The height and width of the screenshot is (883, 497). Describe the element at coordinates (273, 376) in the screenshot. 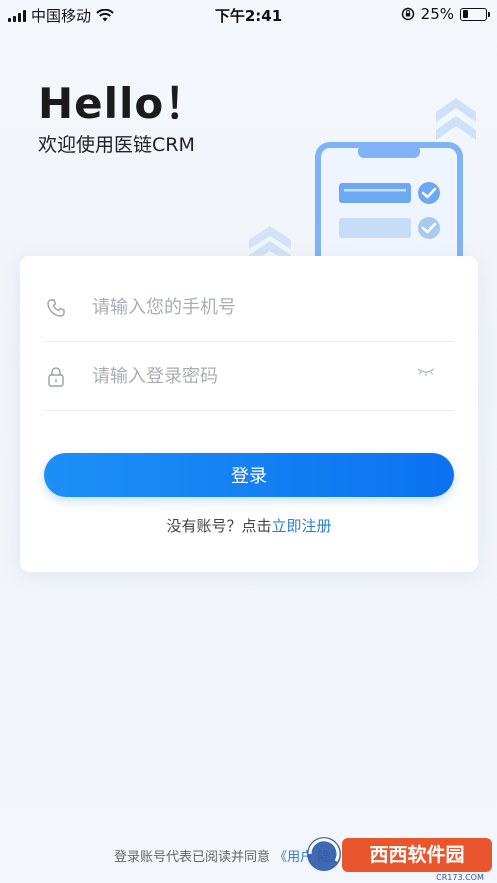

I see `password-input` at that location.